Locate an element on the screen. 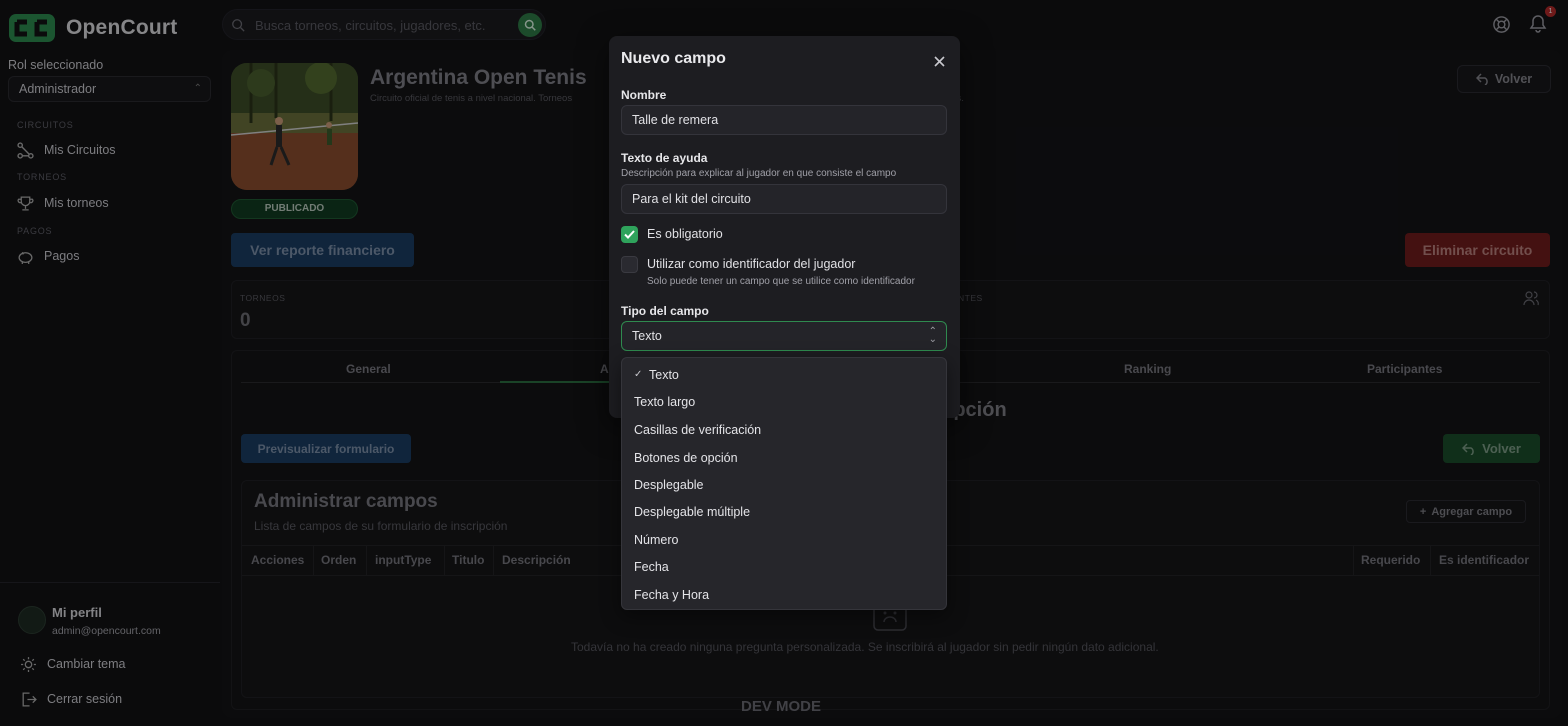 The width and height of the screenshot is (1568, 726). dropdown-option-texto-largo: Texto largo is located at coordinates (664, 402).